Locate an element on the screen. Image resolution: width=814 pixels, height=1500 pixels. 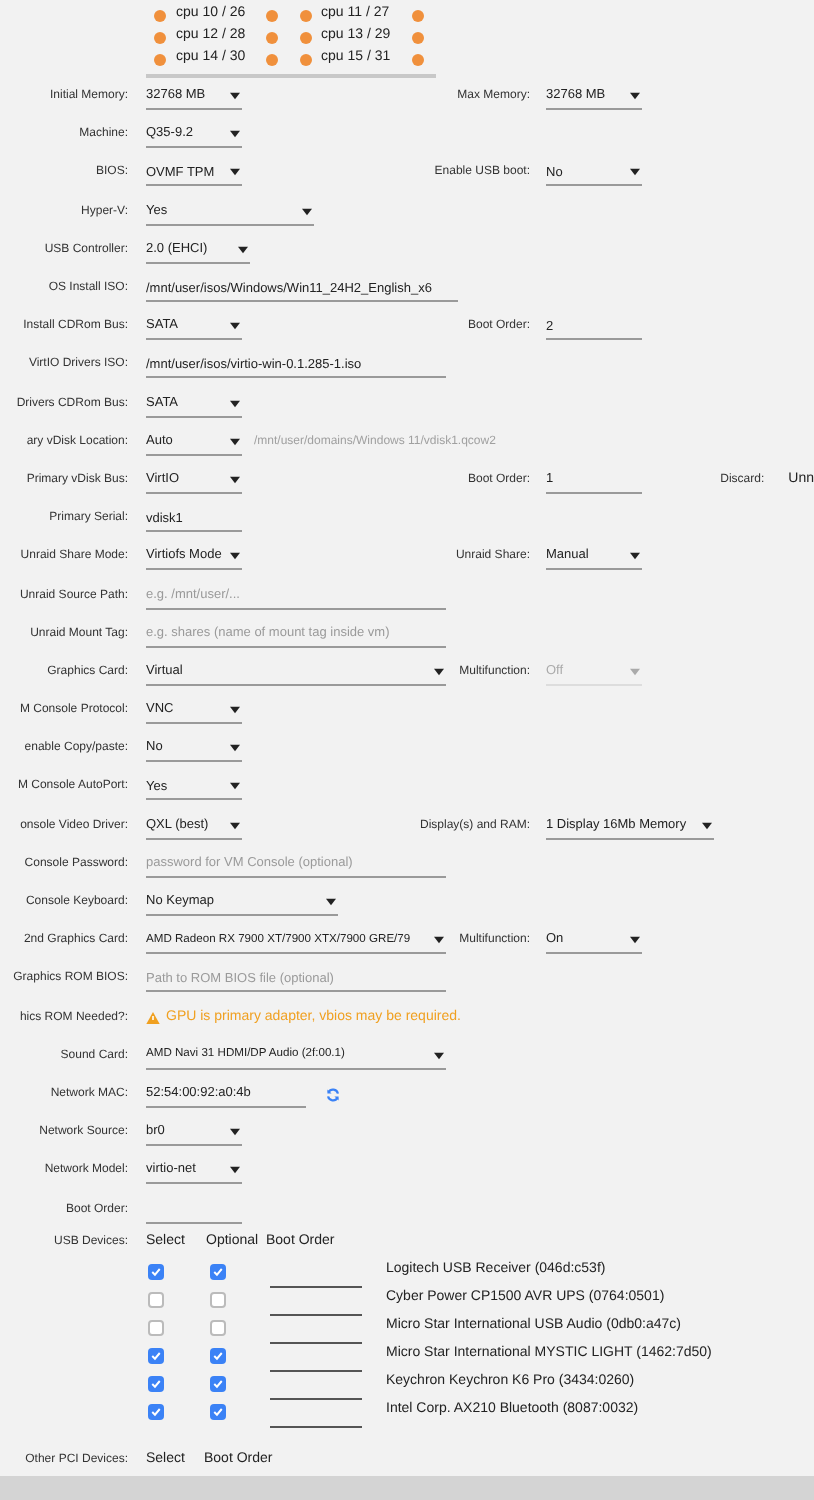
refresh-icon is located at coordinates (333, 1094).